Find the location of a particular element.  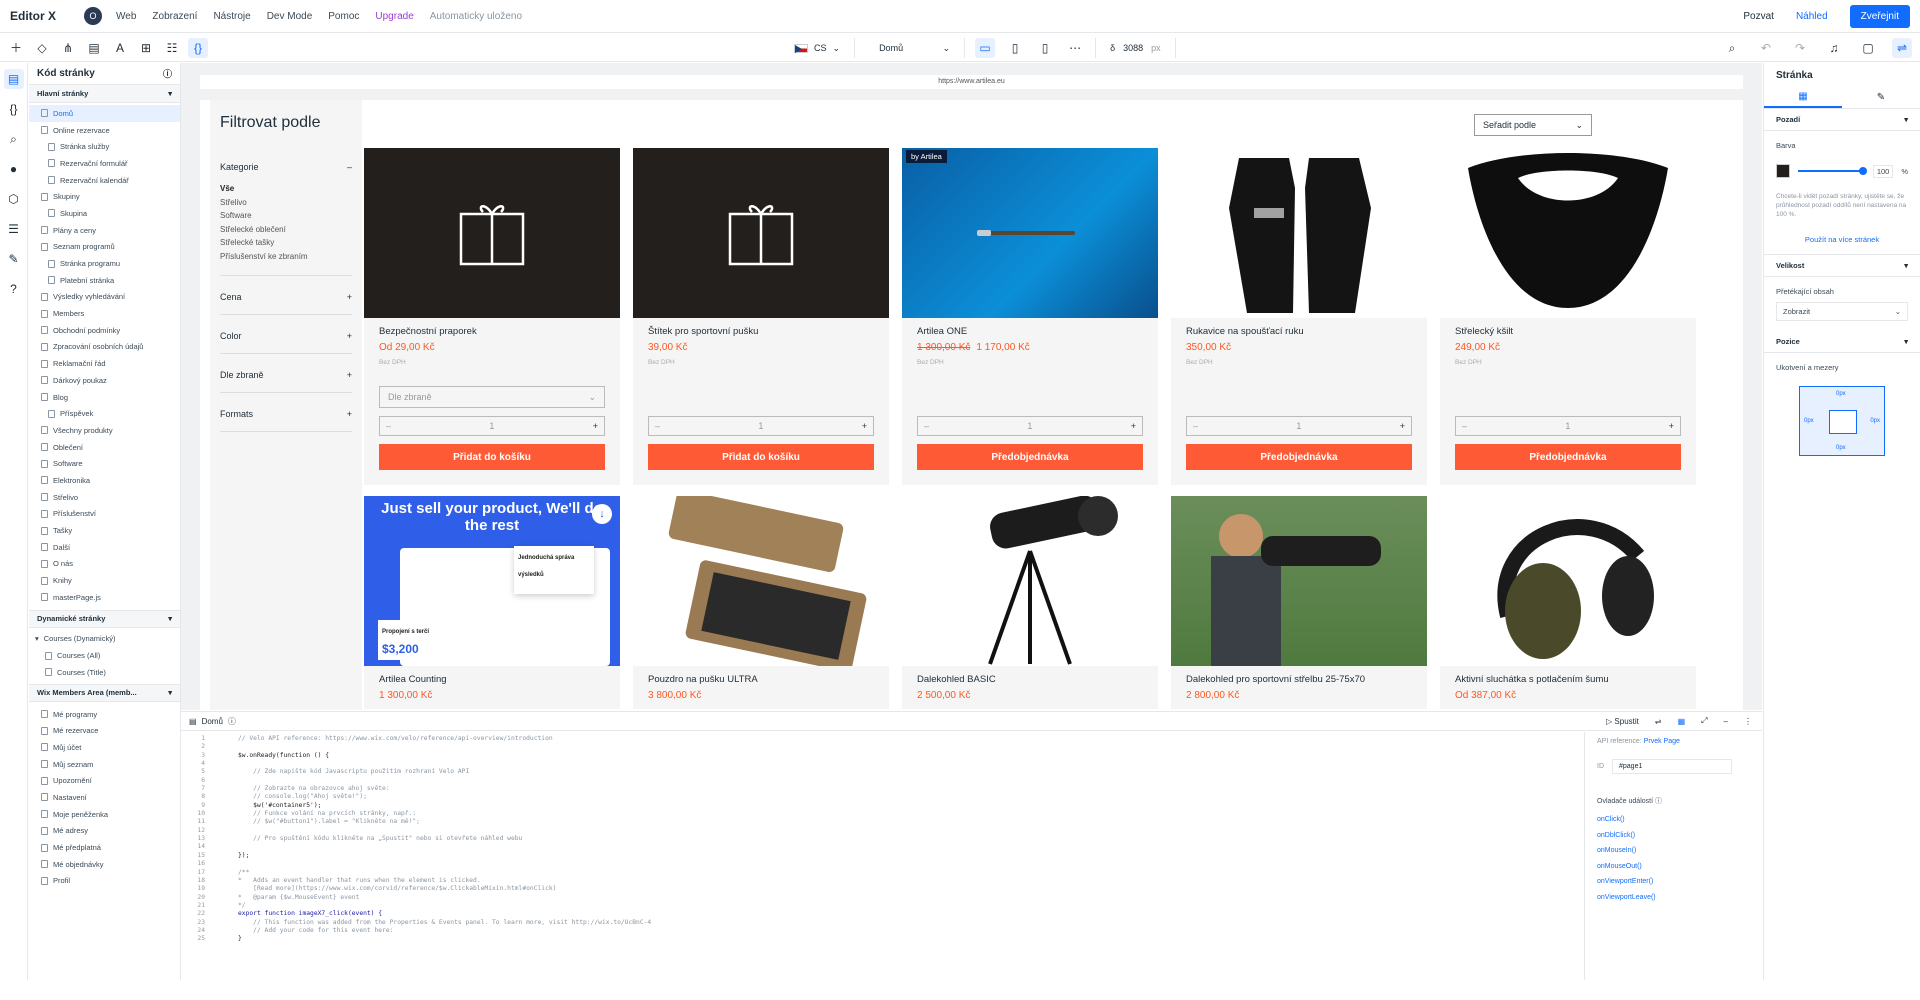

api-ref-link: Prvek Page is located at coordinates (1662, 741).